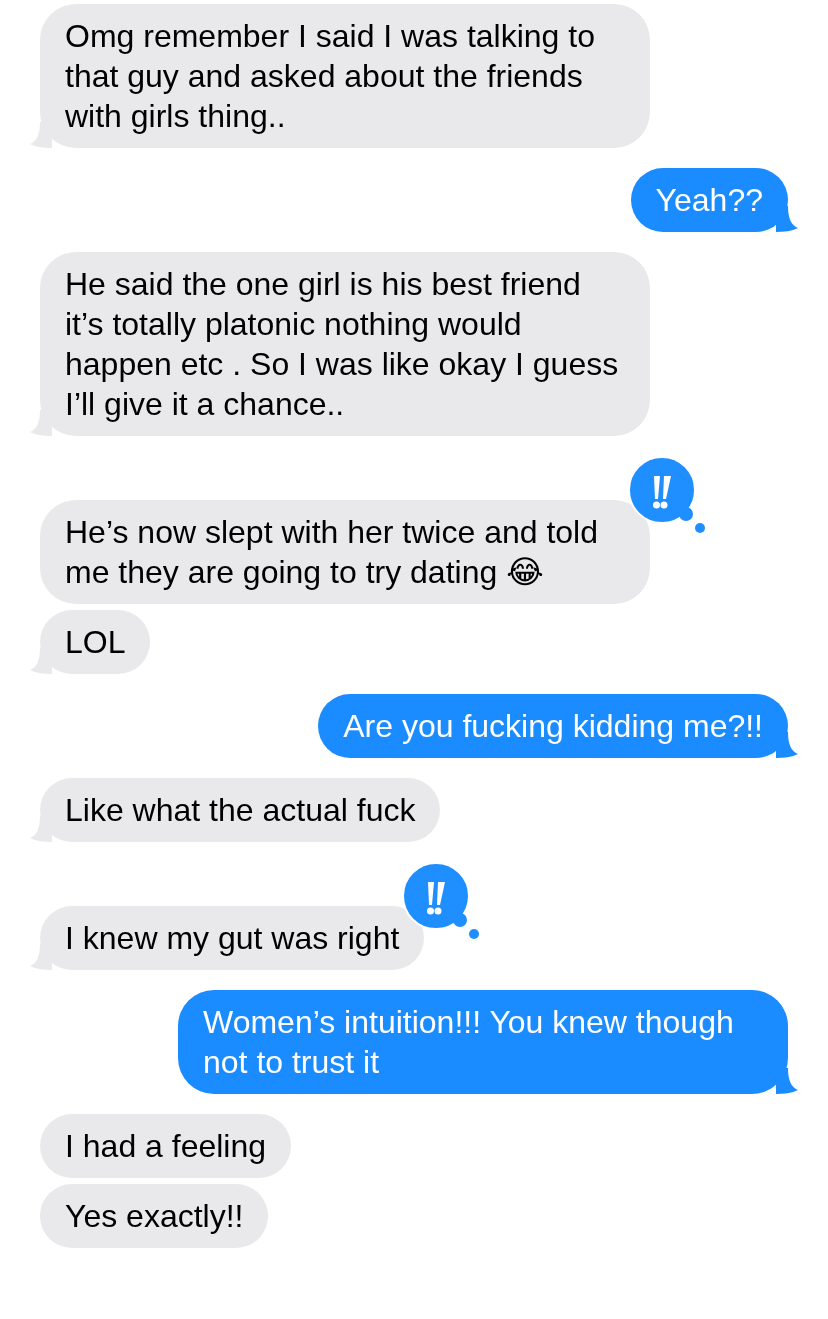  Describe the element at coordinates (154, 1216) in the screenshot. I see `message-bubble: Yes exactly!!` at that location.